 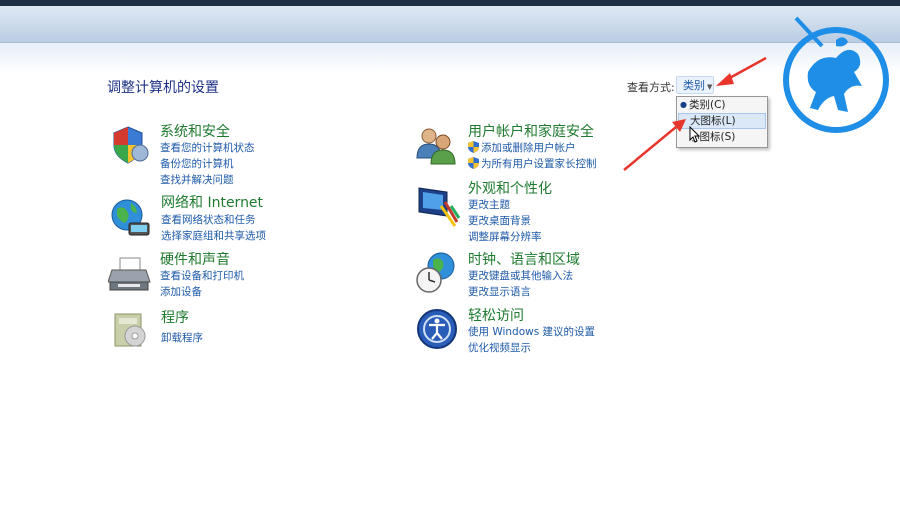 I want to click on knight-logo-watermark, so click(x=836, y=74).